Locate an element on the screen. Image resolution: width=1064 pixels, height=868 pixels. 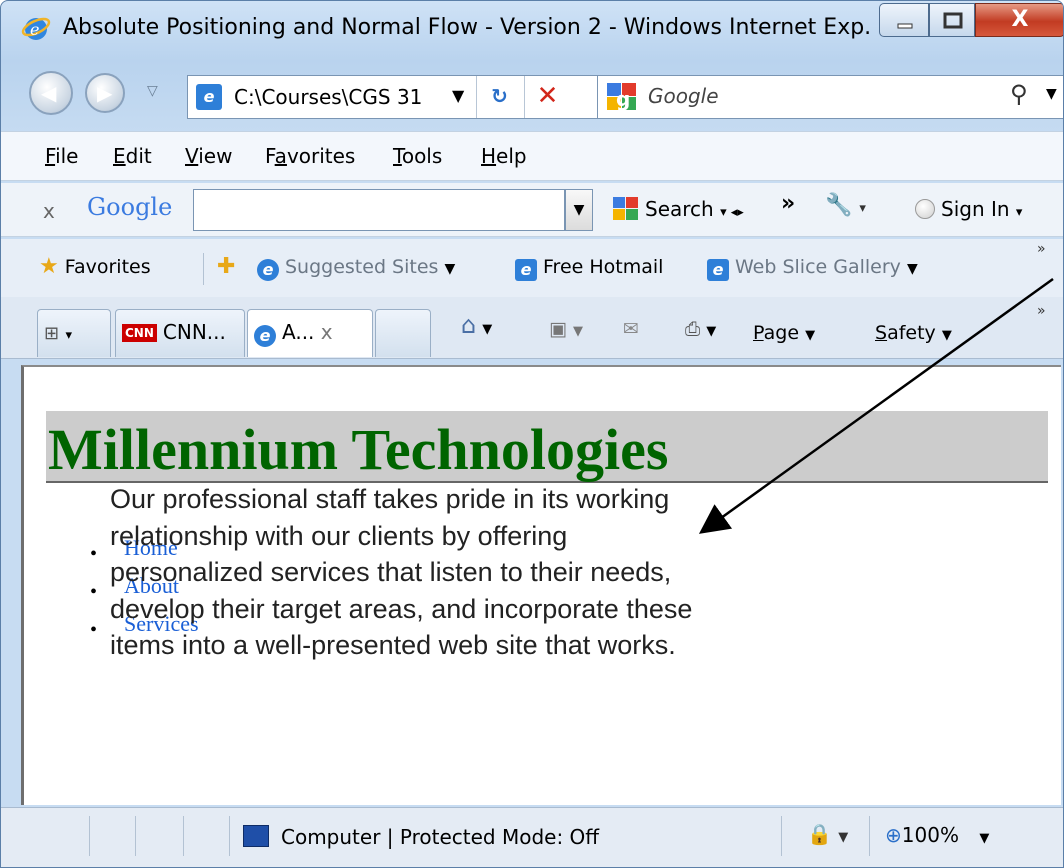
search-dropdown-icon: ▼ is located at coordinates (1051, 94).